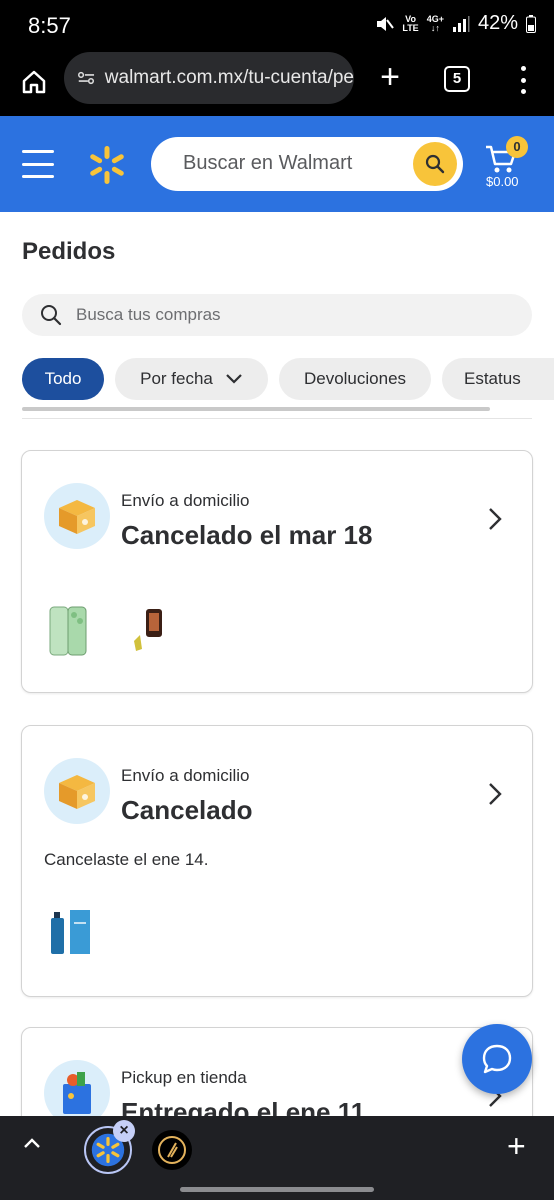 This screenshot has width=554, height=1200. I want to click on battery-percent: 42%, so click(497, 23).